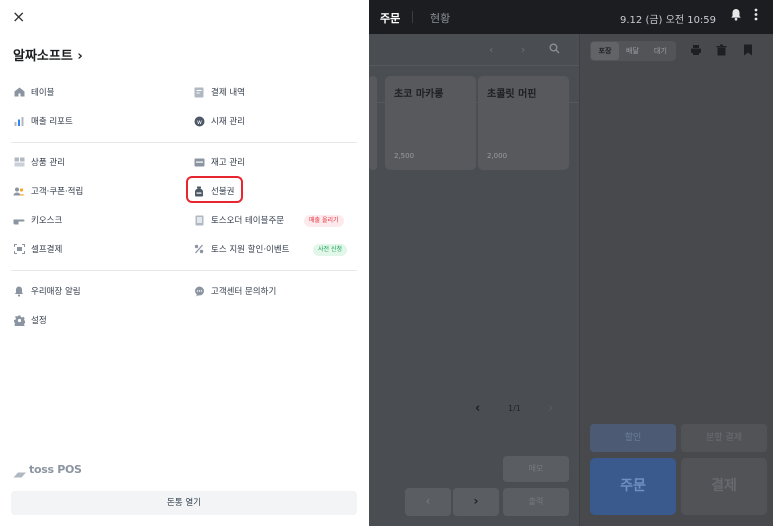  I want to click on product-name: 초콜릿 머핀, so click(512, 94).